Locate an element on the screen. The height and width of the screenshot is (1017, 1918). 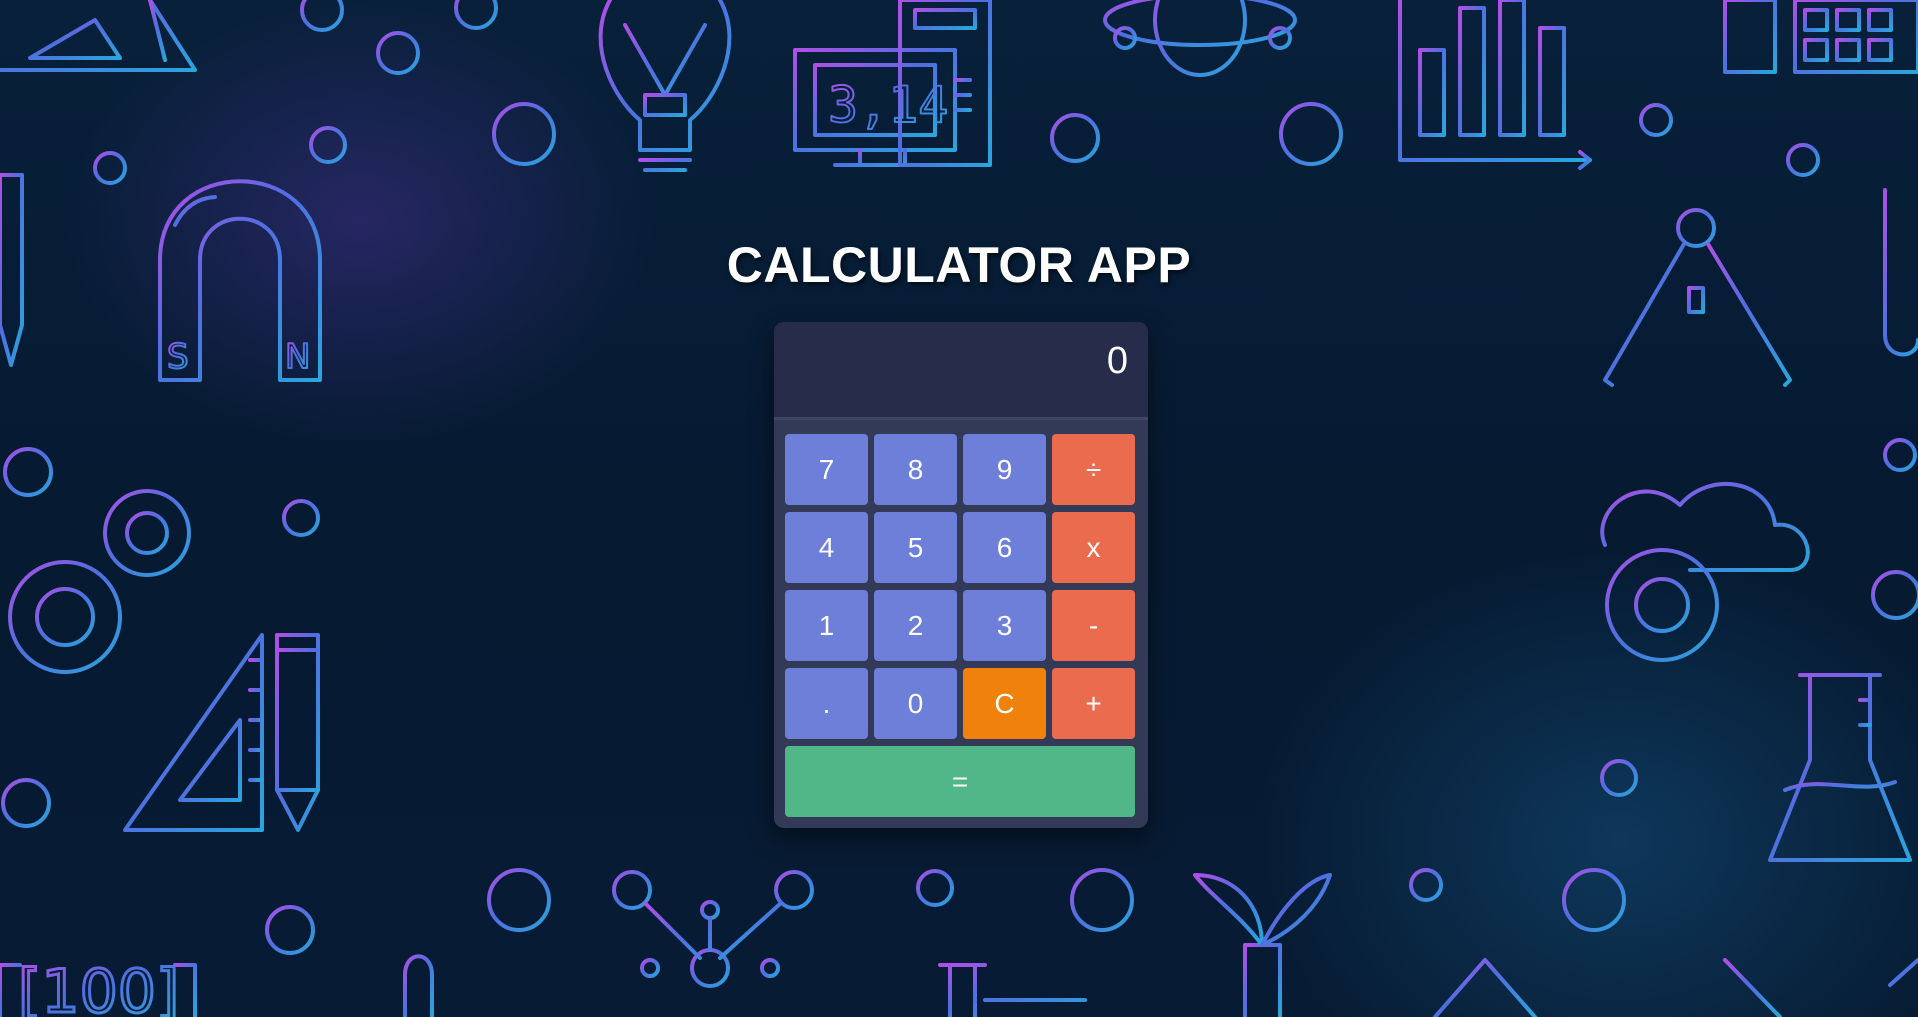
subtract-button: - is located at coordinates (1093, 625).